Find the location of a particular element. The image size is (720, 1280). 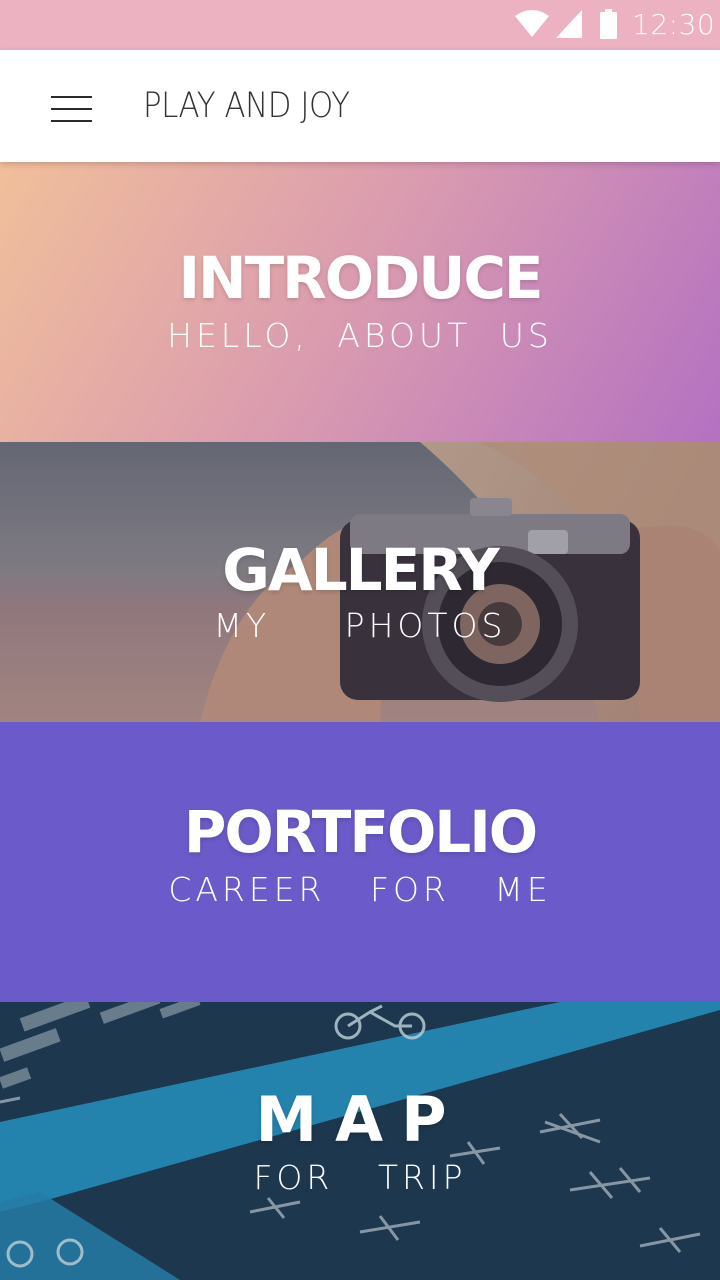

signal-icon is located at coordinates (569, 24).